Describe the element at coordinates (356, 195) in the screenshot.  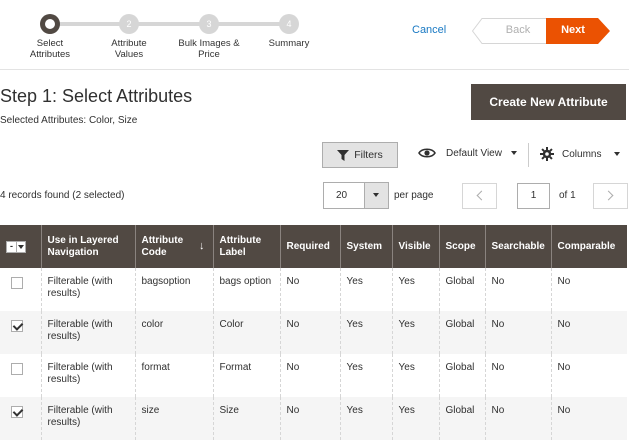
I see `per-page-select: 20` at that location.